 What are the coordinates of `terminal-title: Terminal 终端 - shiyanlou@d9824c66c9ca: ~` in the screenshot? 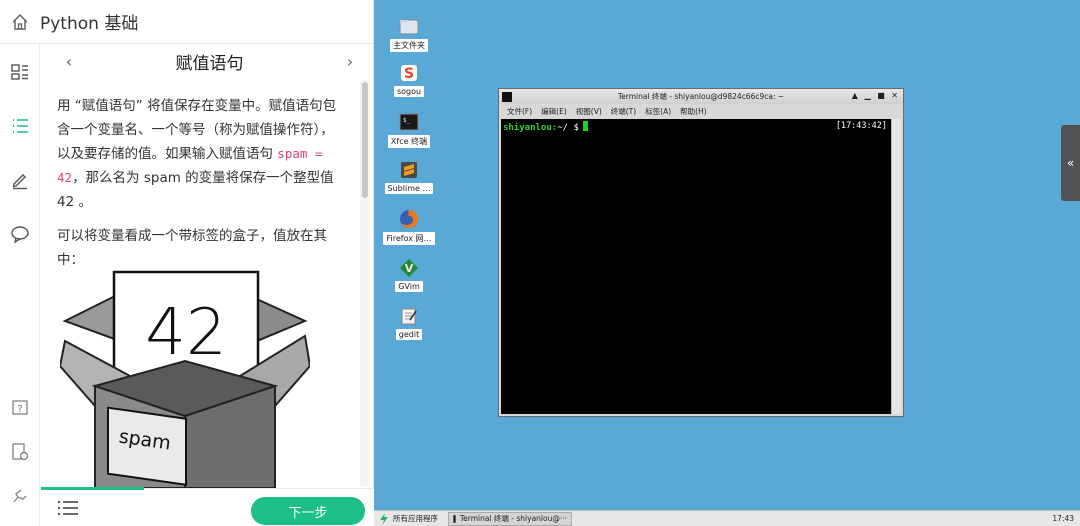 It's located at (701, 96).